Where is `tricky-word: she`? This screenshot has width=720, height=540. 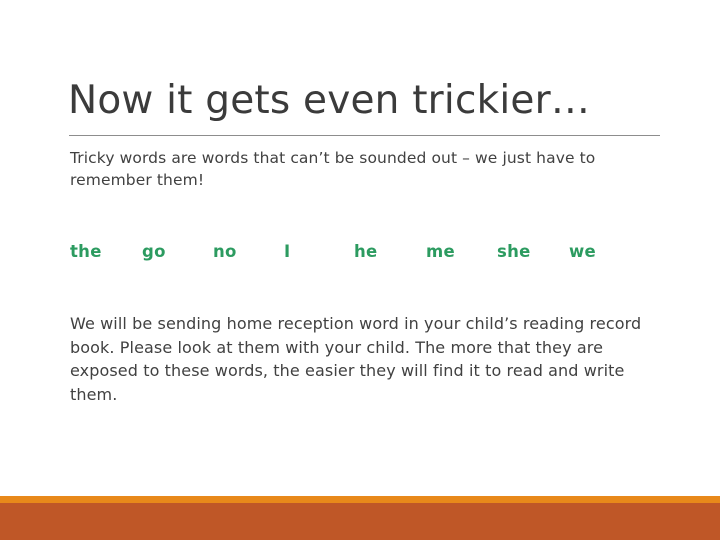
tricky-word: she is located at coordinates (514, 251).